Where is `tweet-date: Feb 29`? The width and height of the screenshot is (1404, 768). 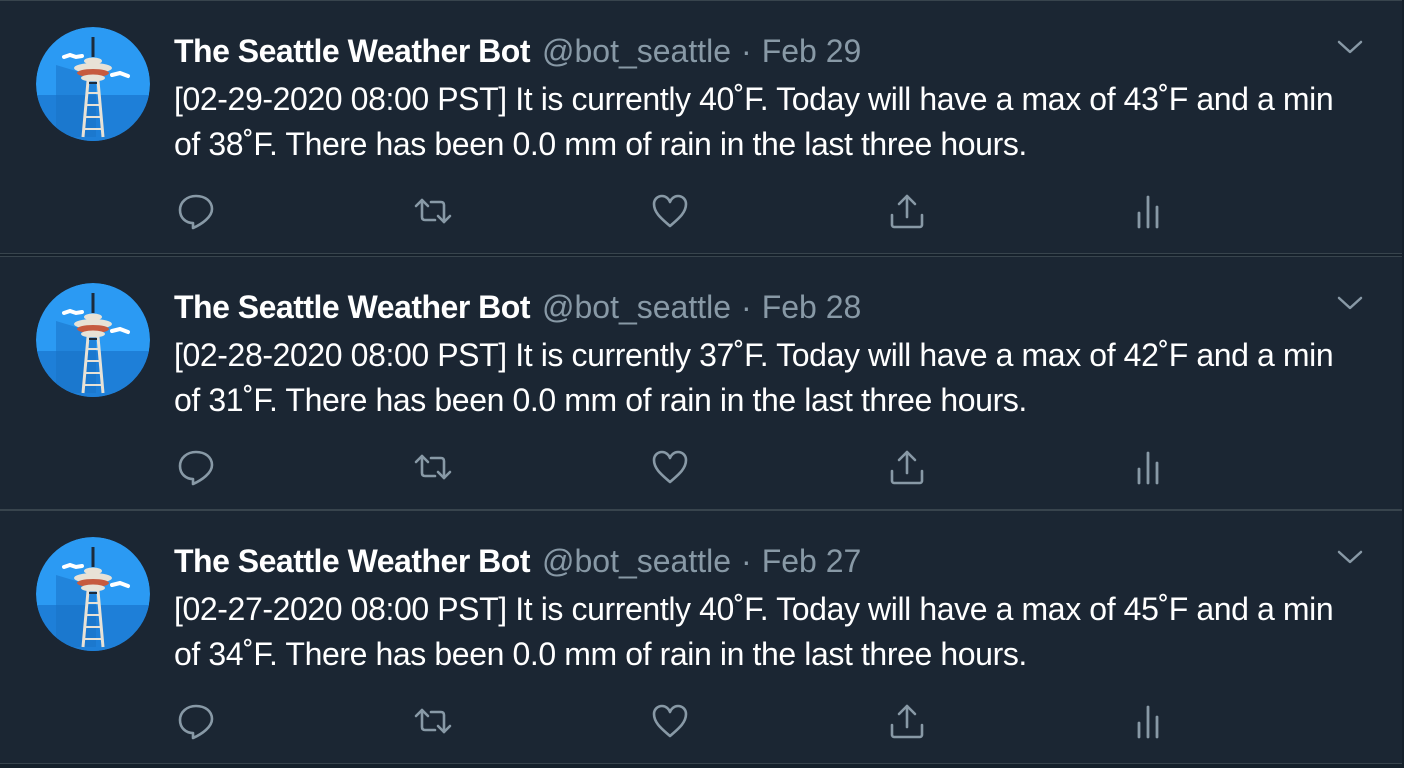
tweet-date: Feb 29 is located at coordinates (812, 51).